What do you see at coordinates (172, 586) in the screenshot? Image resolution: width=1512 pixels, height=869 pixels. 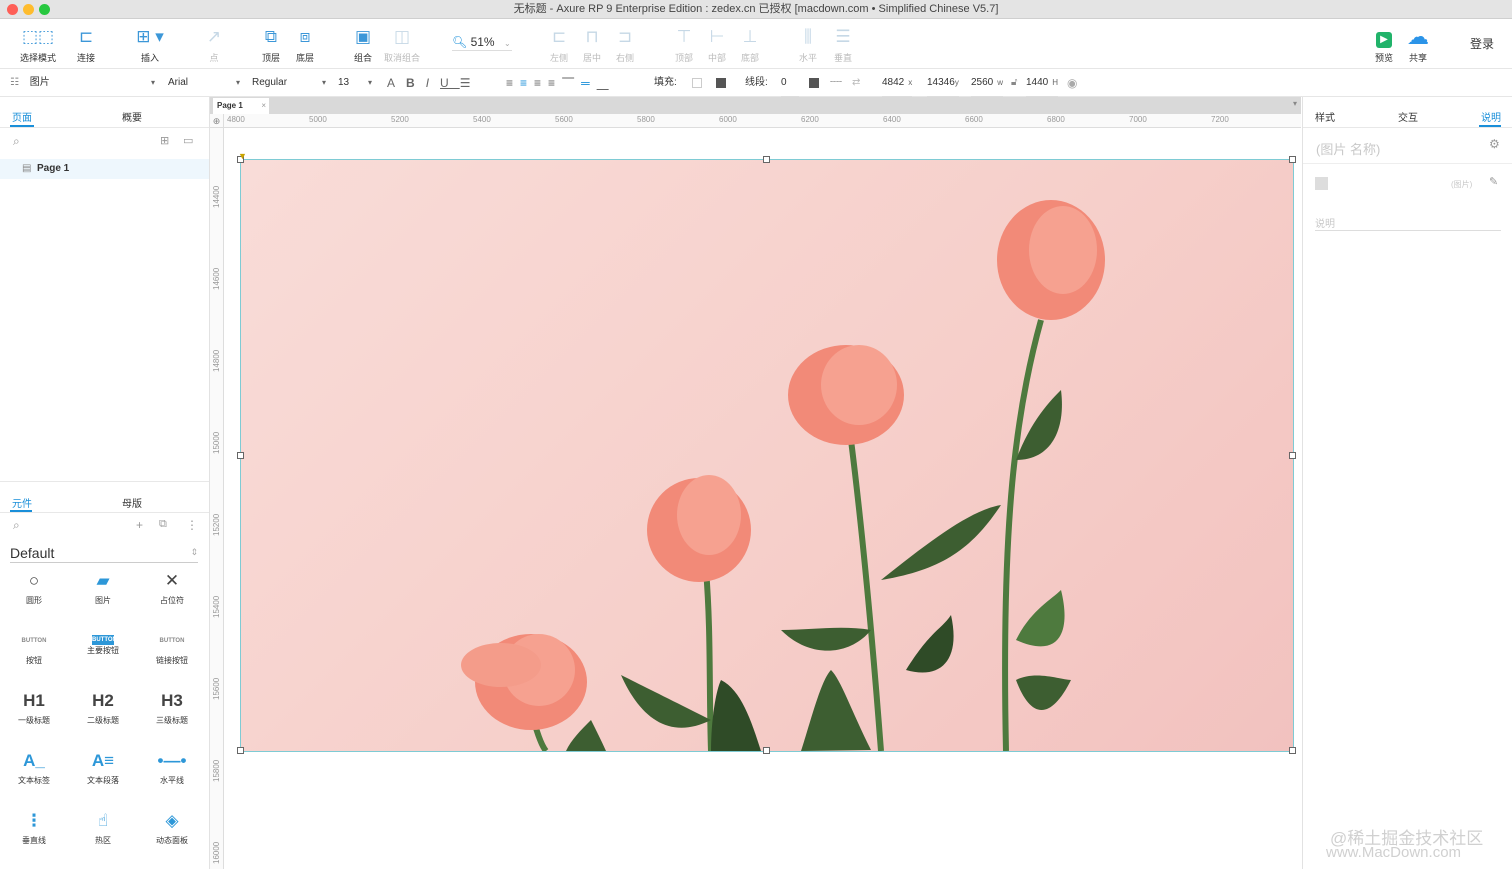 I see `widget-item: ✕ 占位符` at bounding box center [172, 586].